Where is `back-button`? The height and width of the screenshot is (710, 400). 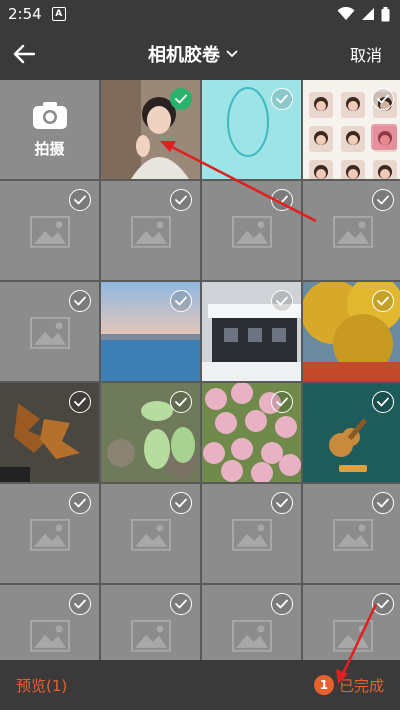 back-button is located at coordinates (24, 54).